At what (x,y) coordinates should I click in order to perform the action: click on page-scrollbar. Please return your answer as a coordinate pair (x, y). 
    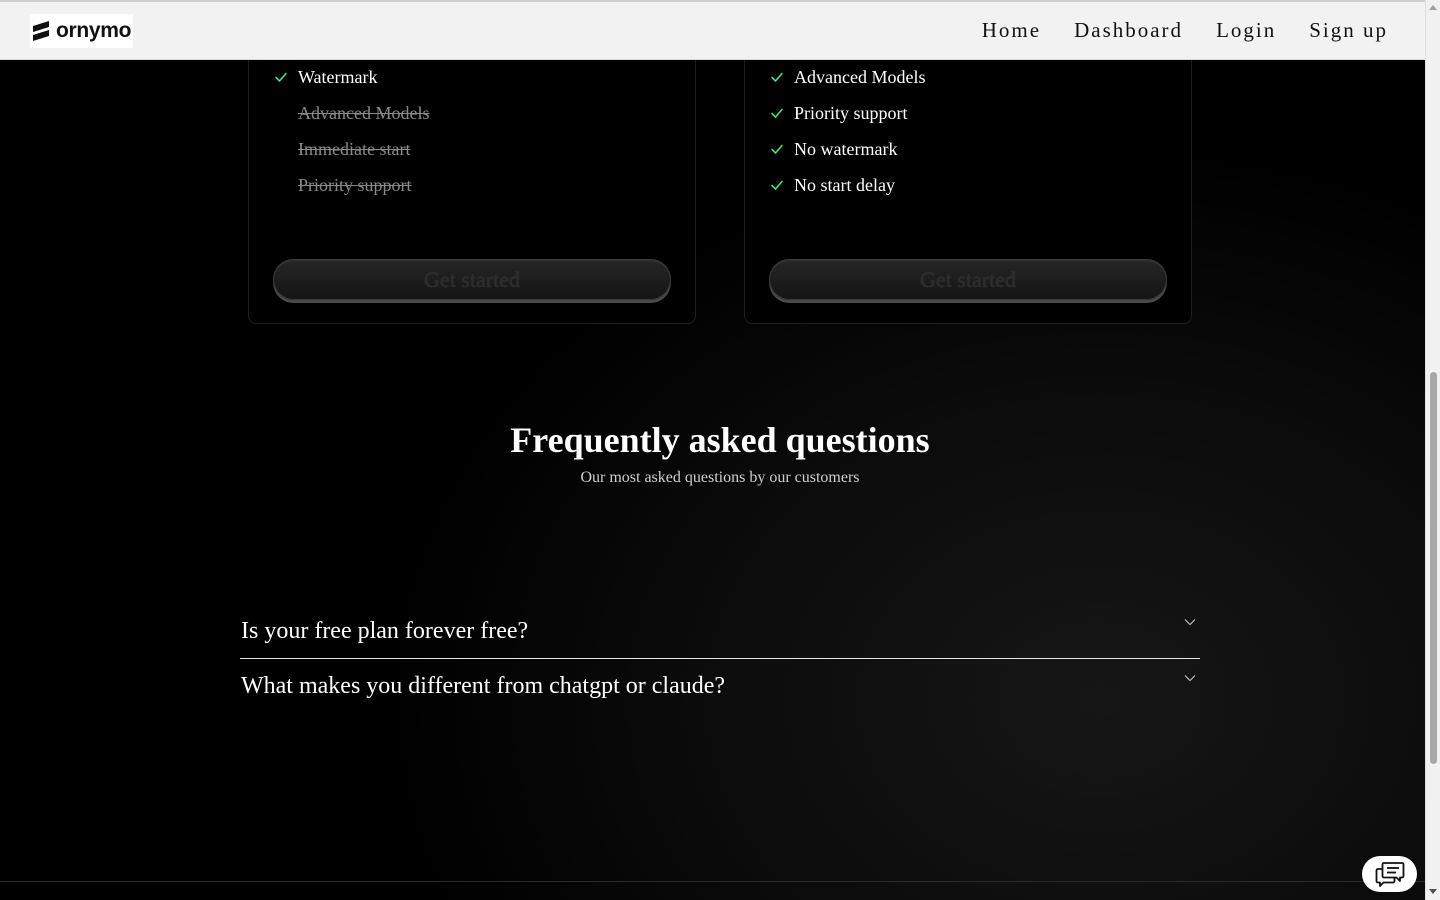
    Looking at the image, I should click on (1432, 450).